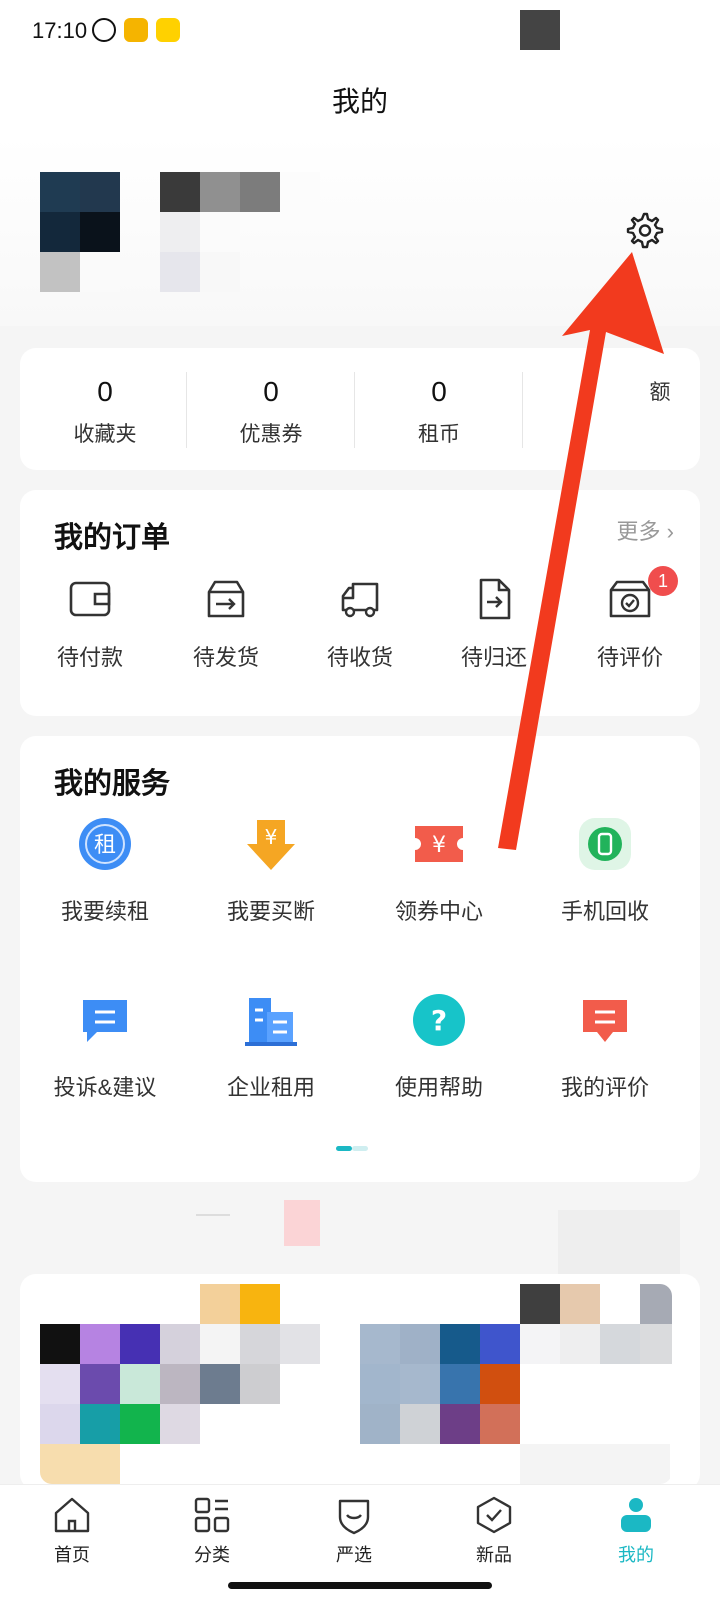  I want to click on service-label: 企业租用, so click(270, 1087).